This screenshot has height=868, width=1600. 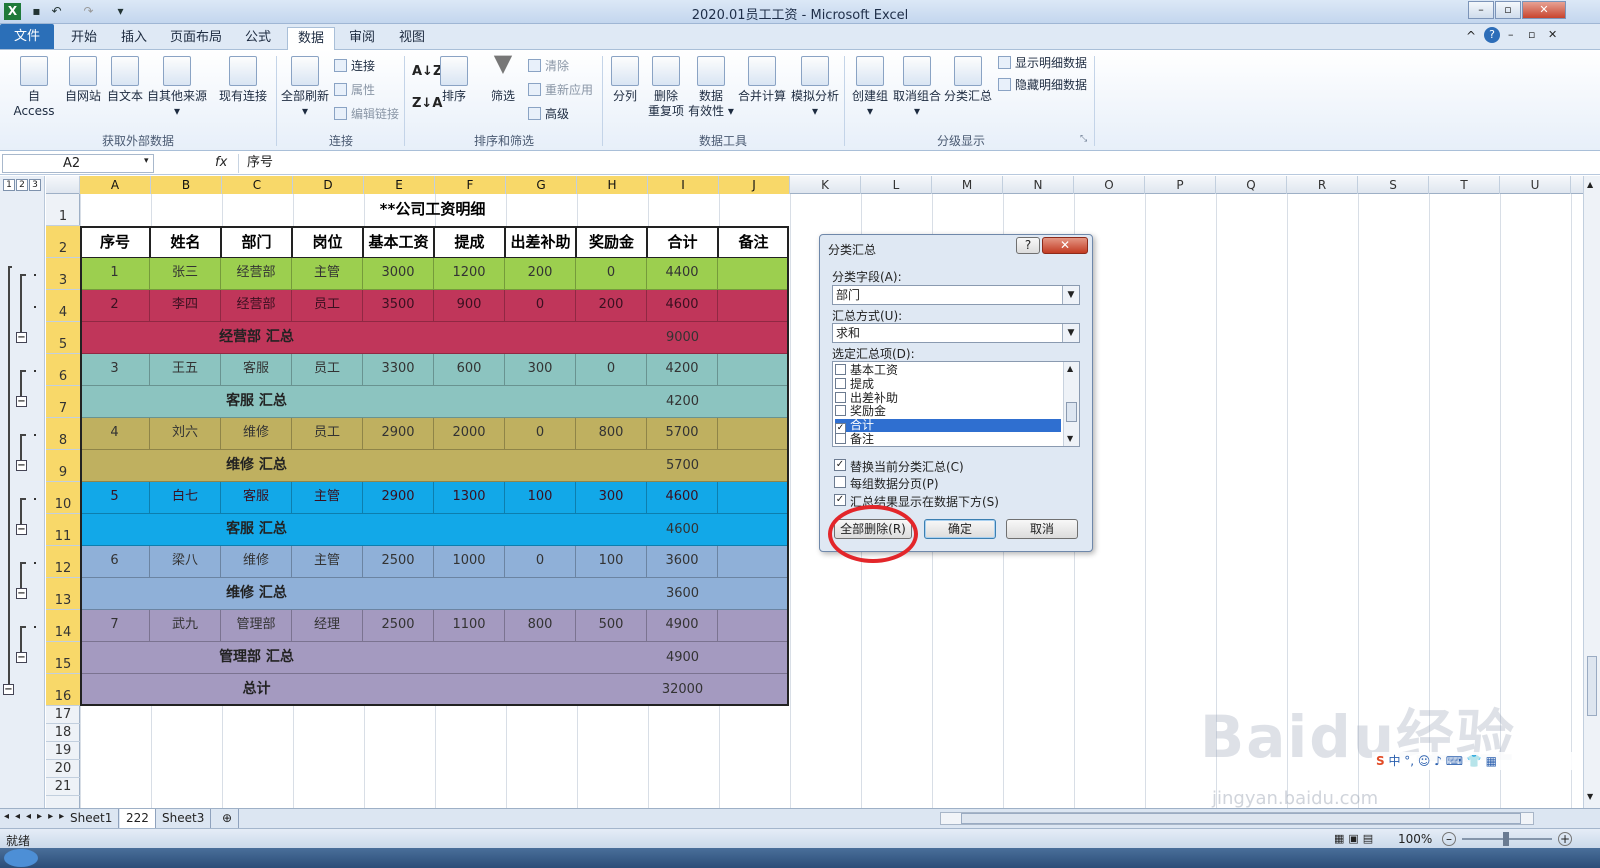 I want to click on column-header-M: M, so click(x=967, y=185).